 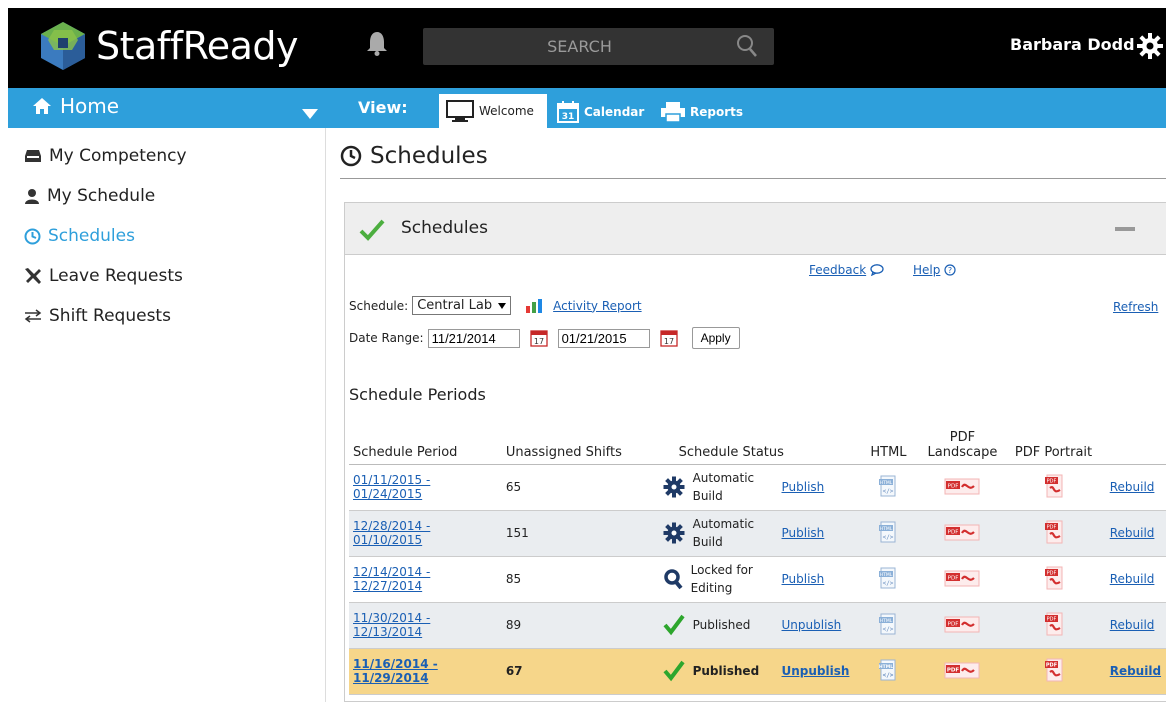 What do you see at coordinates (90, 106) in the screenshot?
I see `home-label: Home` at bounding box center [90, 106].